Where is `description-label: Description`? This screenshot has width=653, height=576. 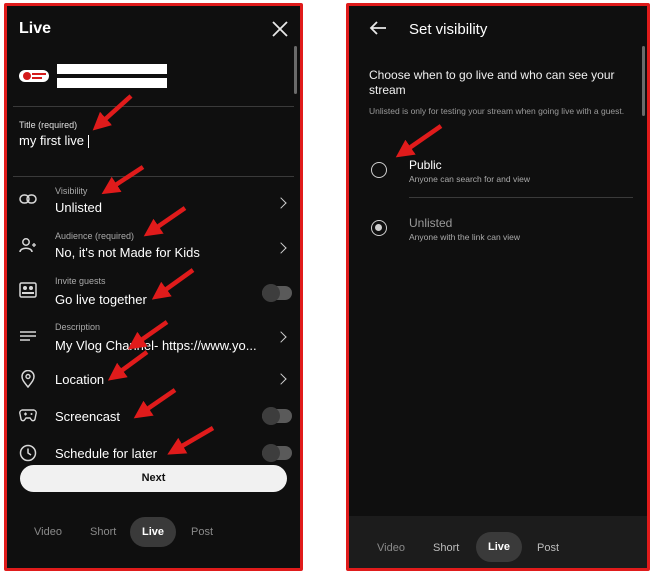
description-label: Description is located at coordinates (78, 327).